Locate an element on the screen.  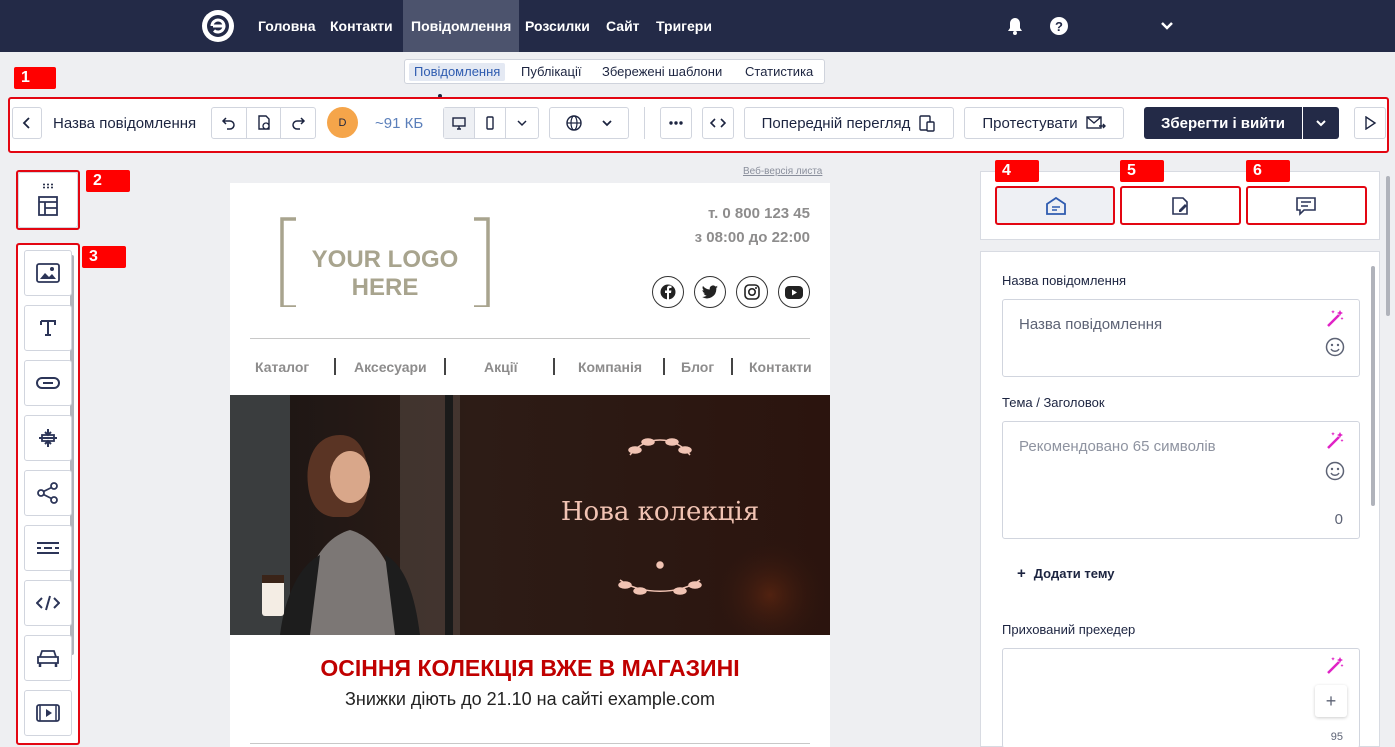
logo-placeholder: YOUR LOGO HERE is located at coordinates (385, 263).